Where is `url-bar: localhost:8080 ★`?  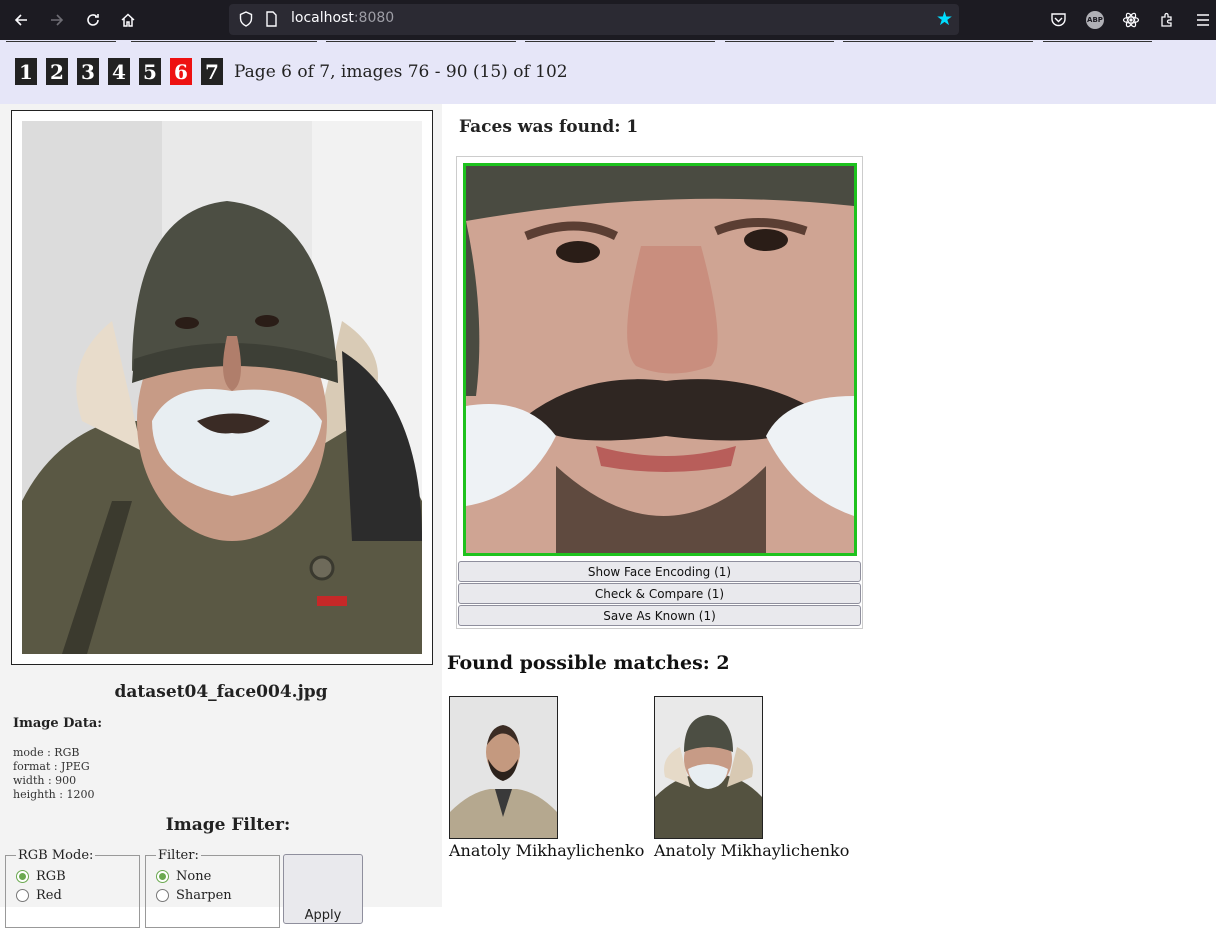
url-bar: localhost:8080 ★ is located at coordinates (594, 19).